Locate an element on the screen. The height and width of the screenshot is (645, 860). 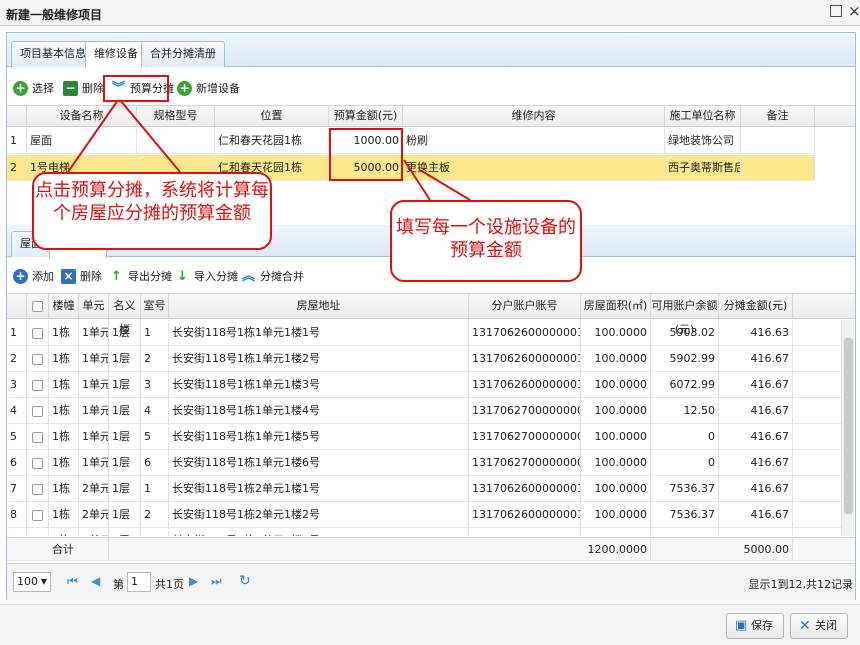
dialog-footer: ▣ 保存 ✕ 关闭 is located at coordinates (430, 624).